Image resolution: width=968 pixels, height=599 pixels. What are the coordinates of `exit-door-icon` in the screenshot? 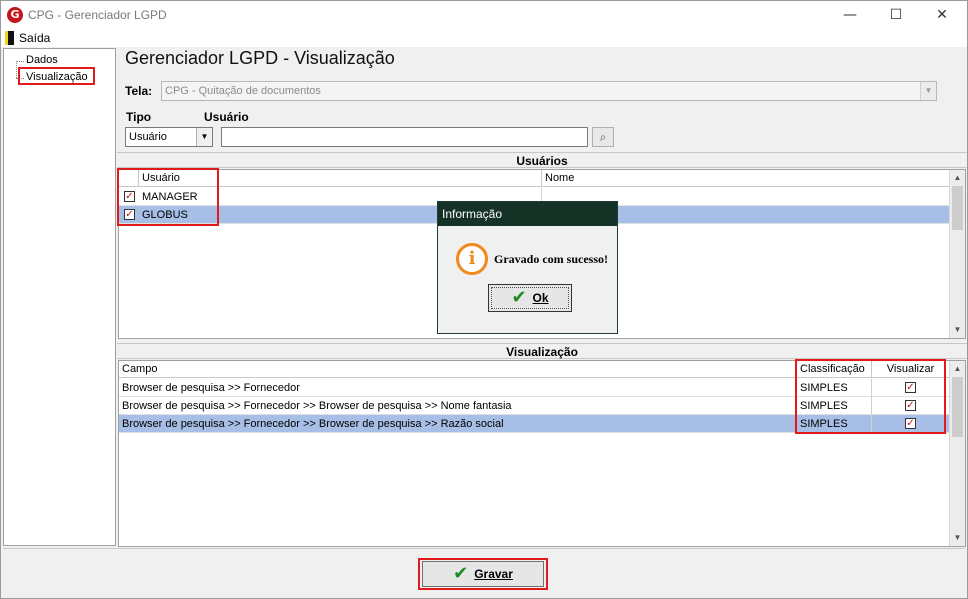 It's located at (9, 38).